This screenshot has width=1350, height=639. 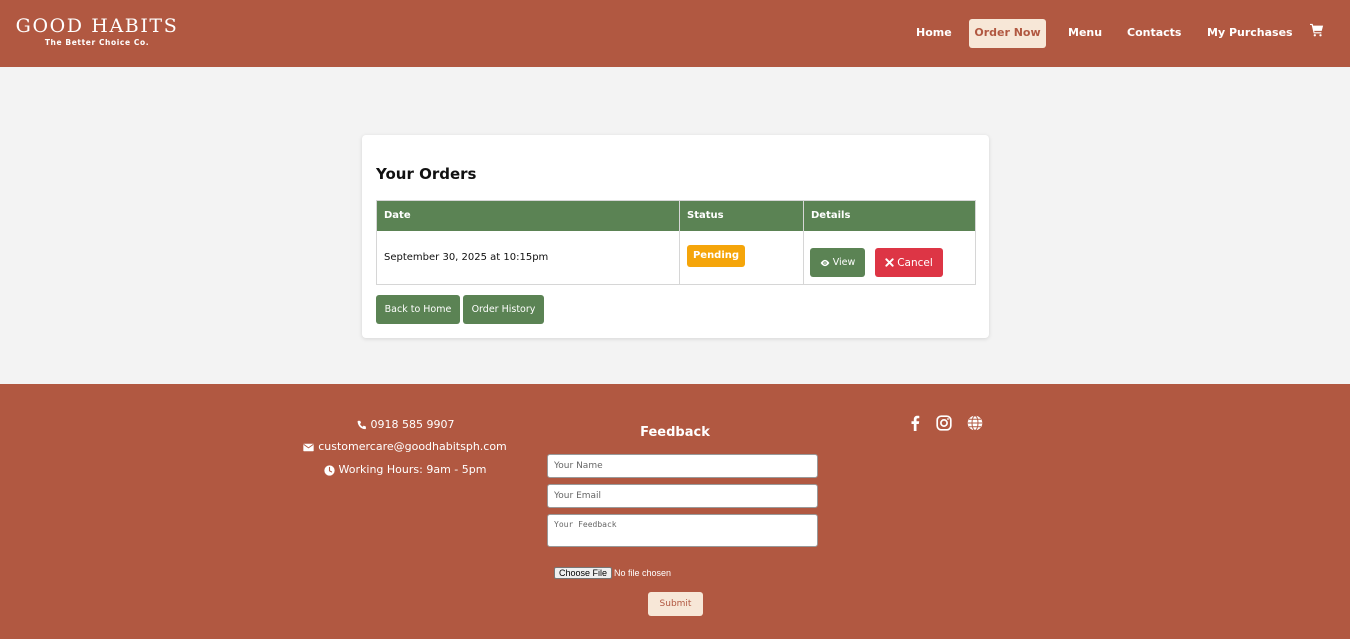 I want to click on column-header-details: Details, so click(x=831, y=215).